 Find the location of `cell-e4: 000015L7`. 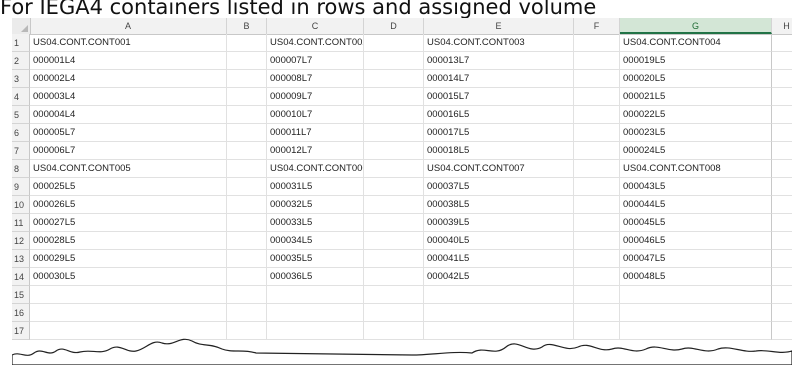

cell-e4: 000015L7 is located at coordinates (499, 97).